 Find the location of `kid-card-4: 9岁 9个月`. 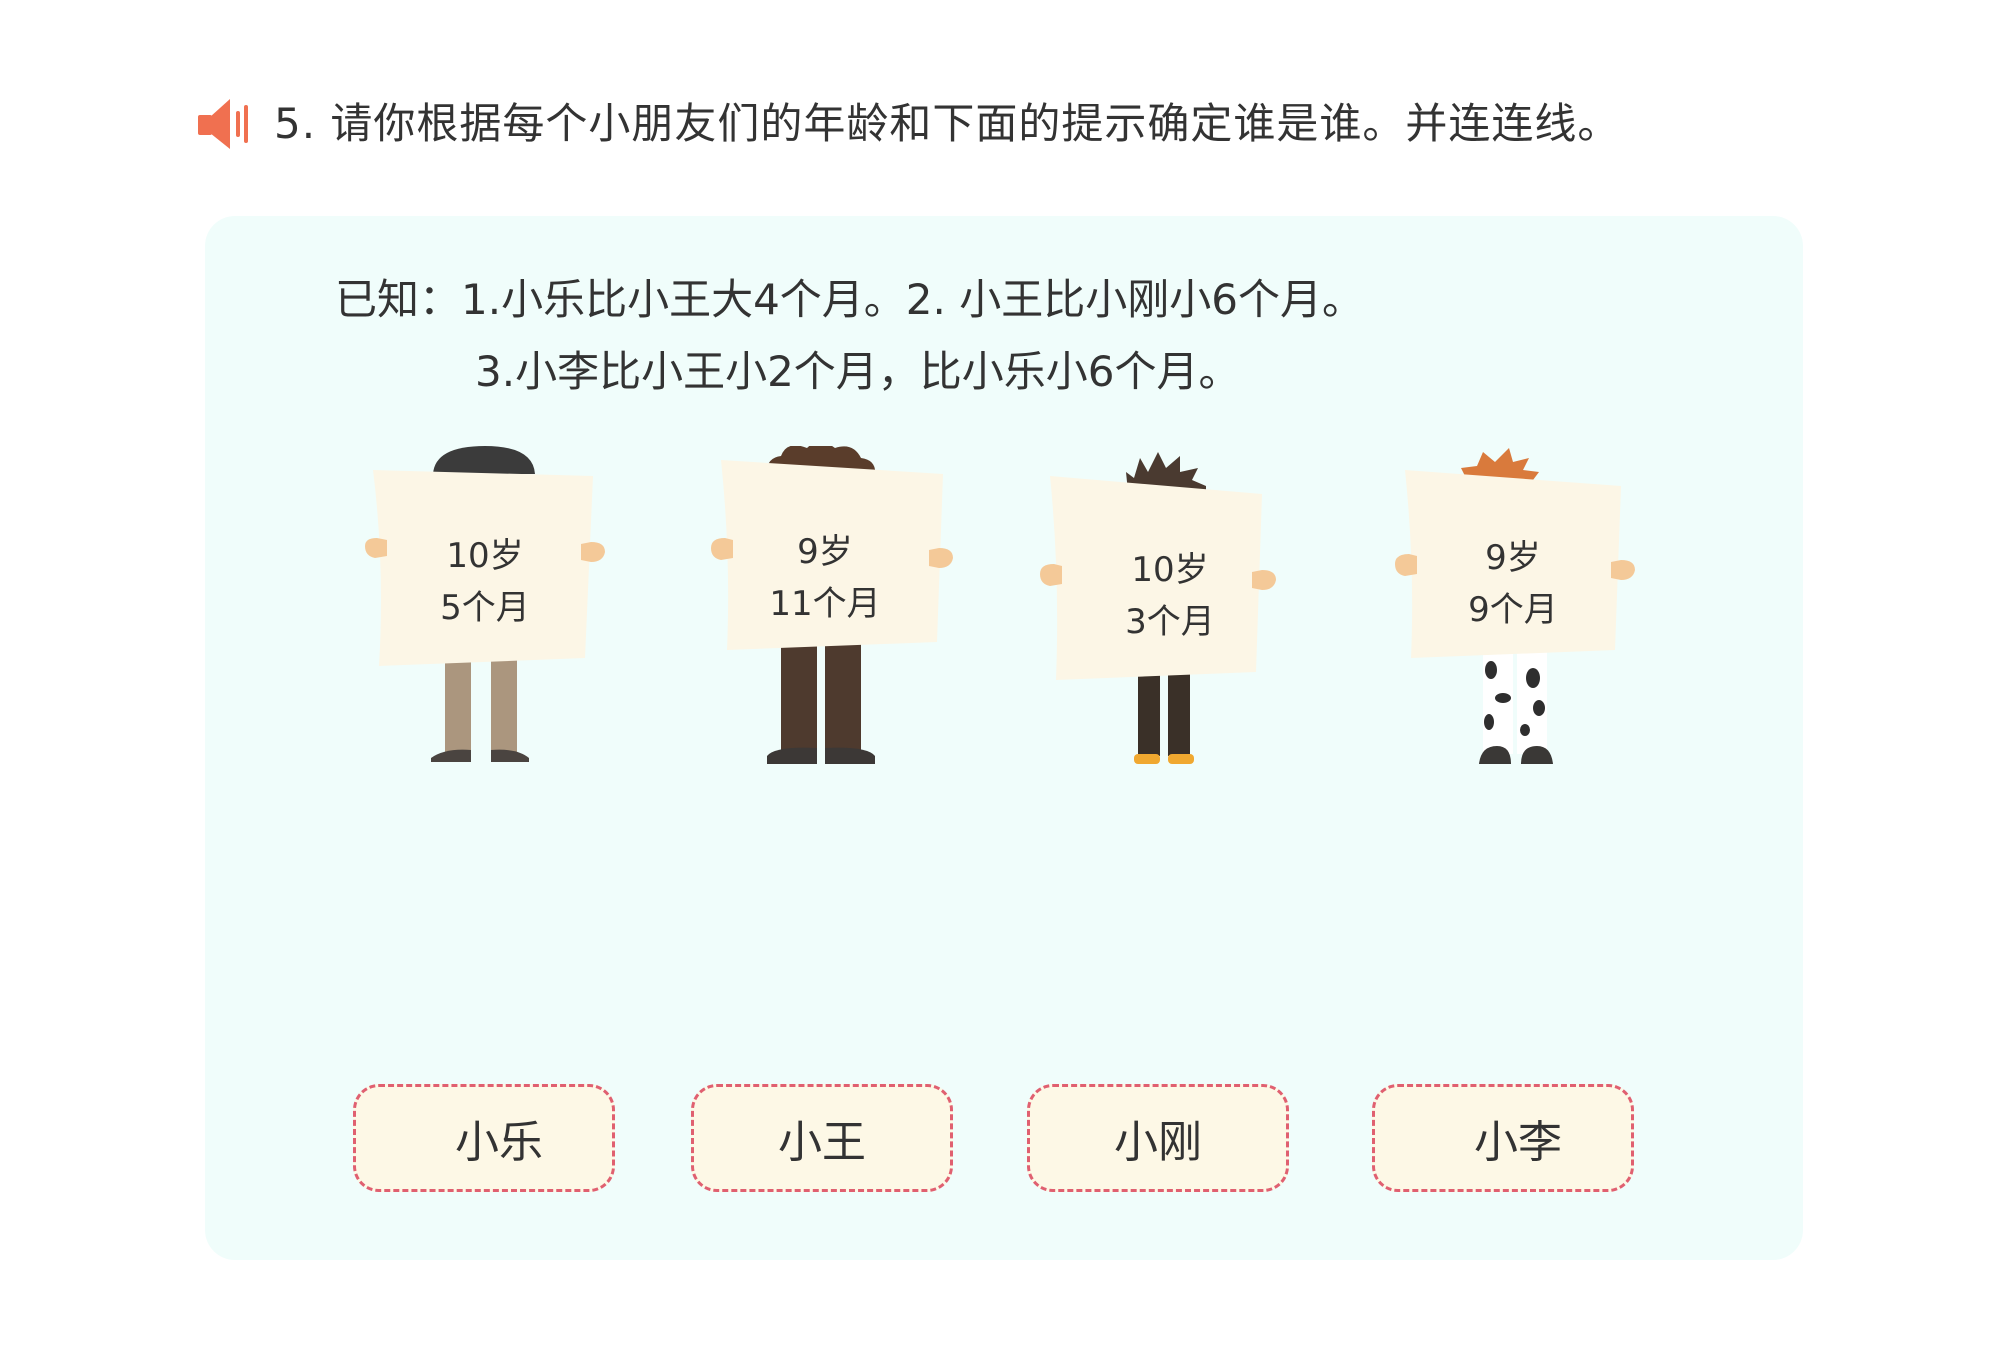

kid-card-4: 9岁 9个月 is located at coordinates (1513, 616).